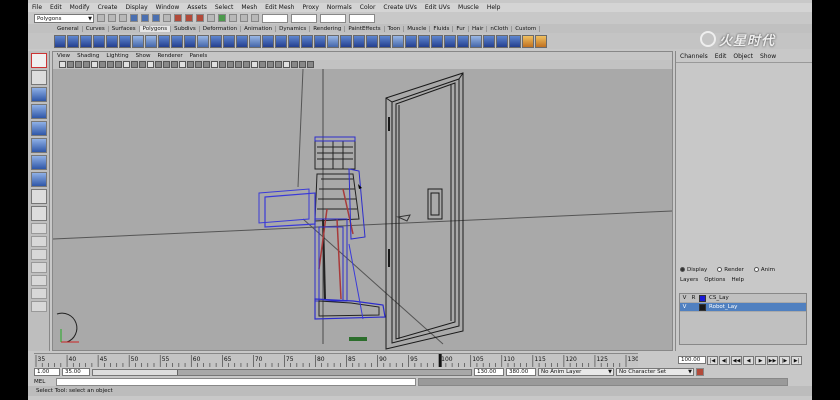  Describe the element at coordinates (94, 64) in the screenshot. I see `grid-icon` at that location.